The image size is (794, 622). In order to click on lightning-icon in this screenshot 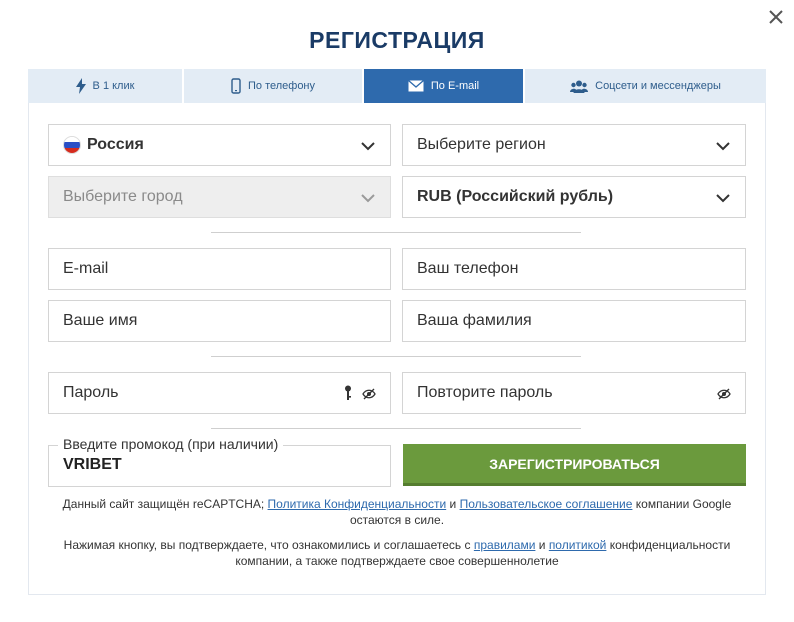, I will do `click(80, 86)`.